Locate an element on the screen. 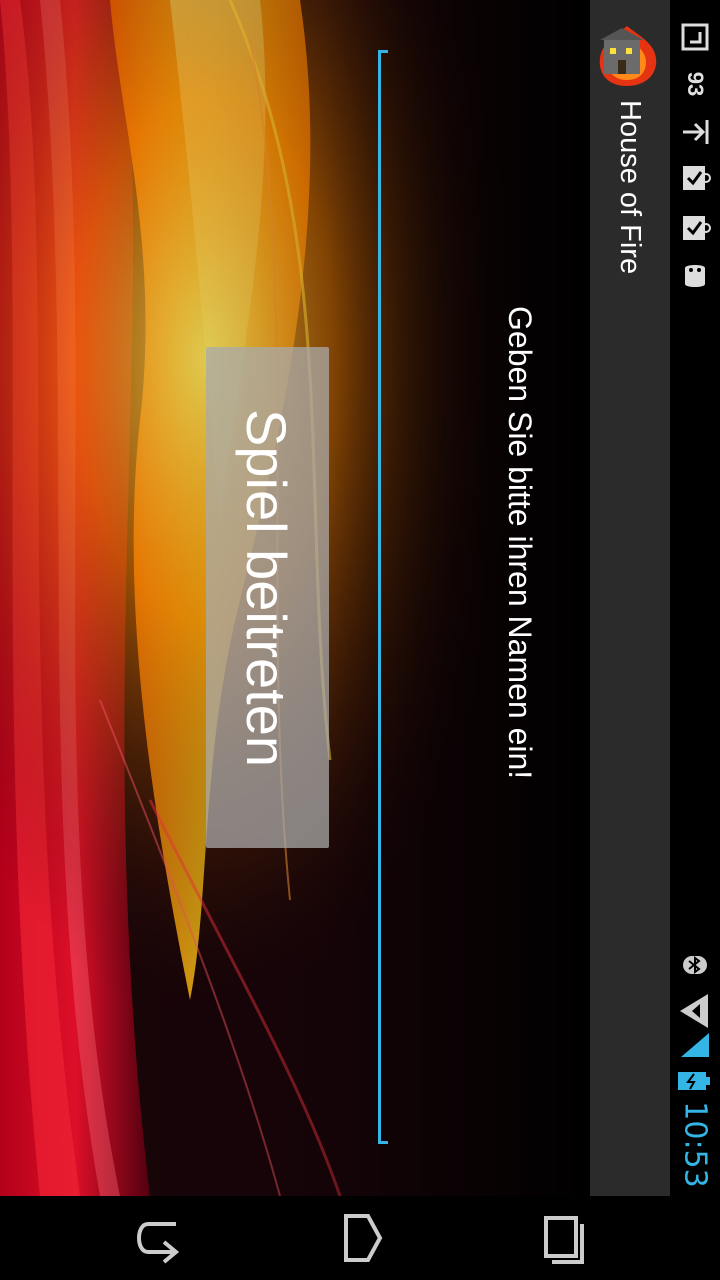 Image resolution: width=720 pixels, height=1280 pixels. signal-strength-icon is located at coordinates (695, 1045).